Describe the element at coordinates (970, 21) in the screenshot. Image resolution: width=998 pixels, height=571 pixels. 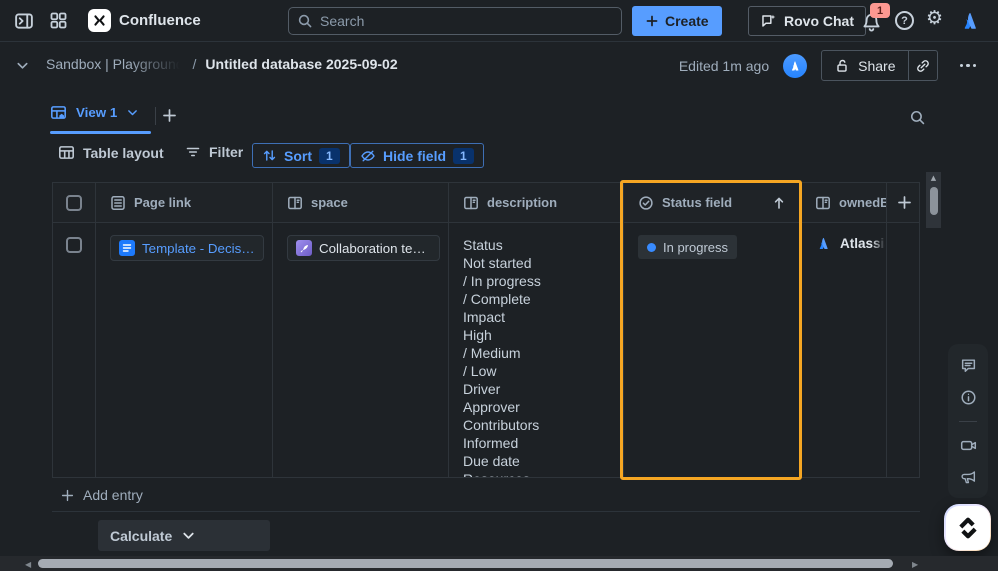
I see `atlassian-logo-icon` at that location.